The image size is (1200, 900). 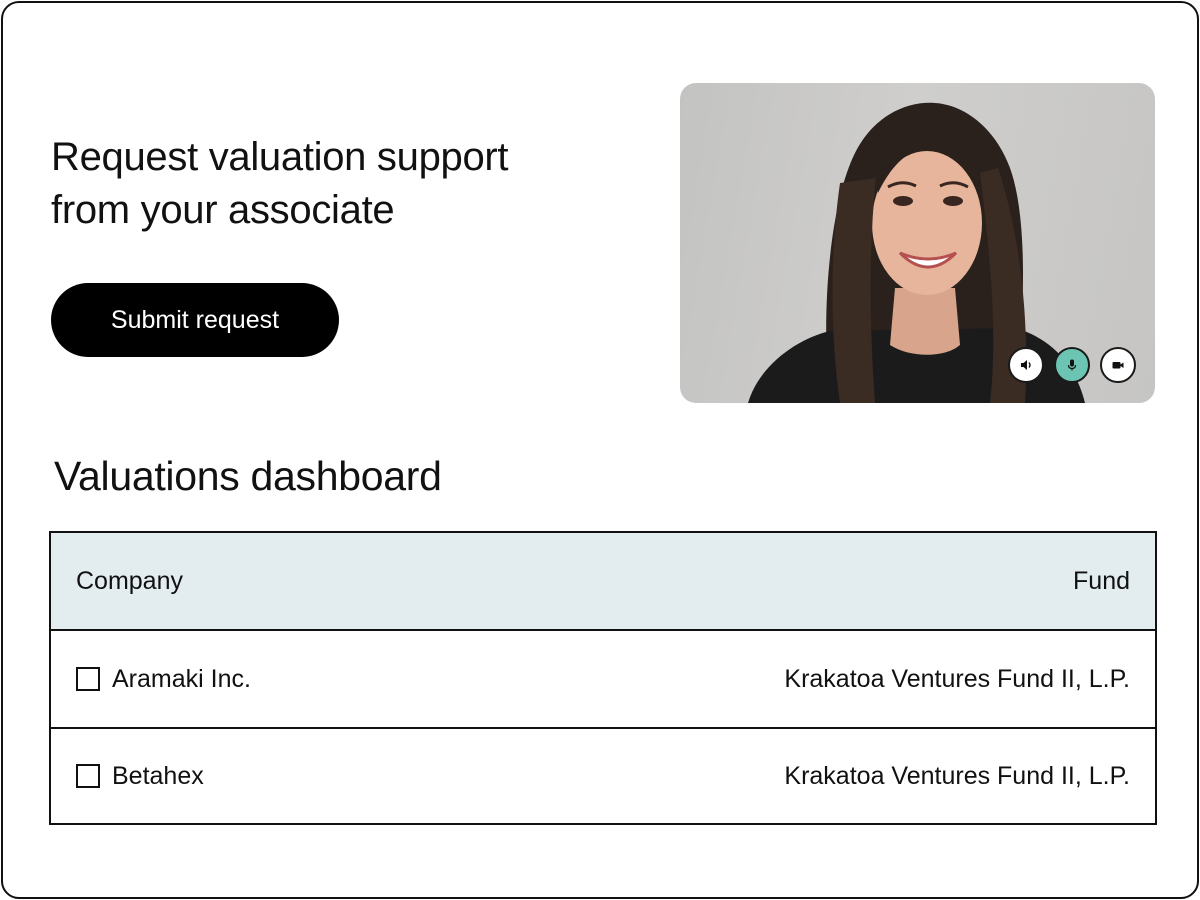 I want to click on company-name: Betahex, so click(x=158, y=775).